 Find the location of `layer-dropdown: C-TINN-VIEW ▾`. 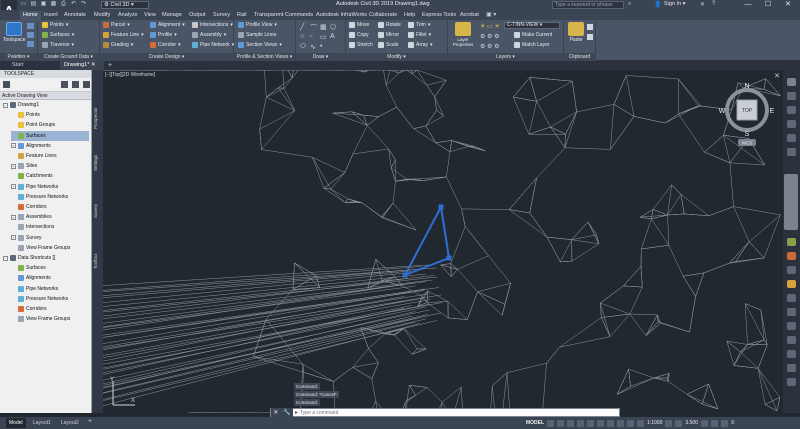

layer-dropdown: C-TINN-VIEW ▾ is located at coordinates (532, 25).